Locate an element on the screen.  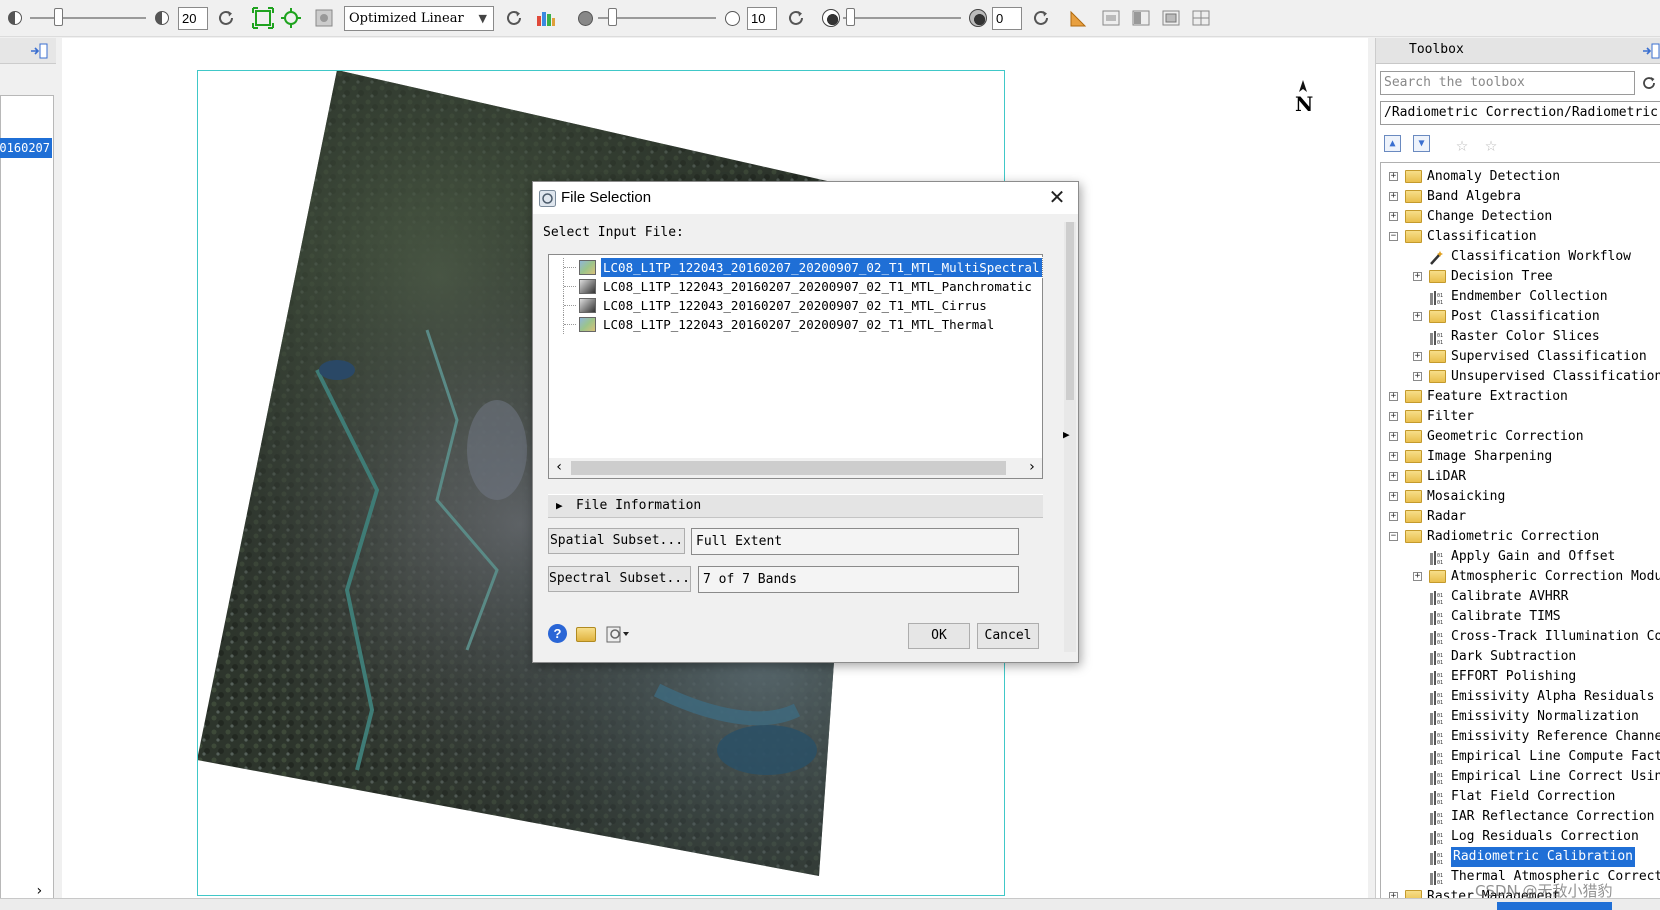
measure-icon is located at coordinates (1079, 18).